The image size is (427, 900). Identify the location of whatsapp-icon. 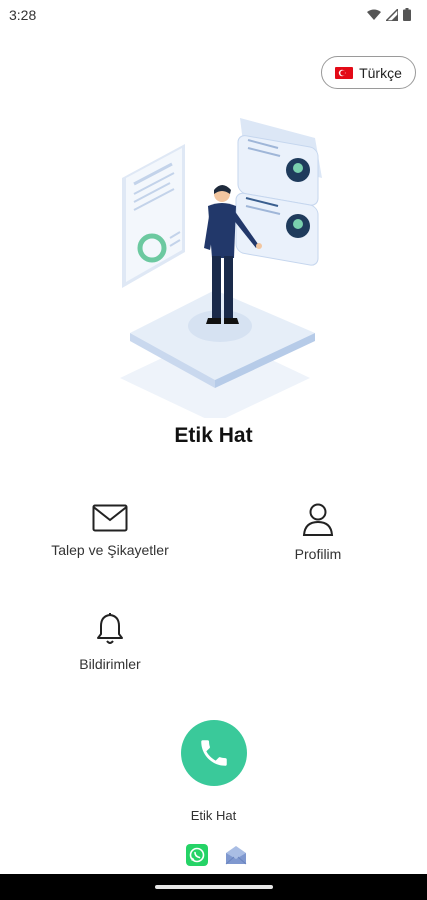
(197, 855).